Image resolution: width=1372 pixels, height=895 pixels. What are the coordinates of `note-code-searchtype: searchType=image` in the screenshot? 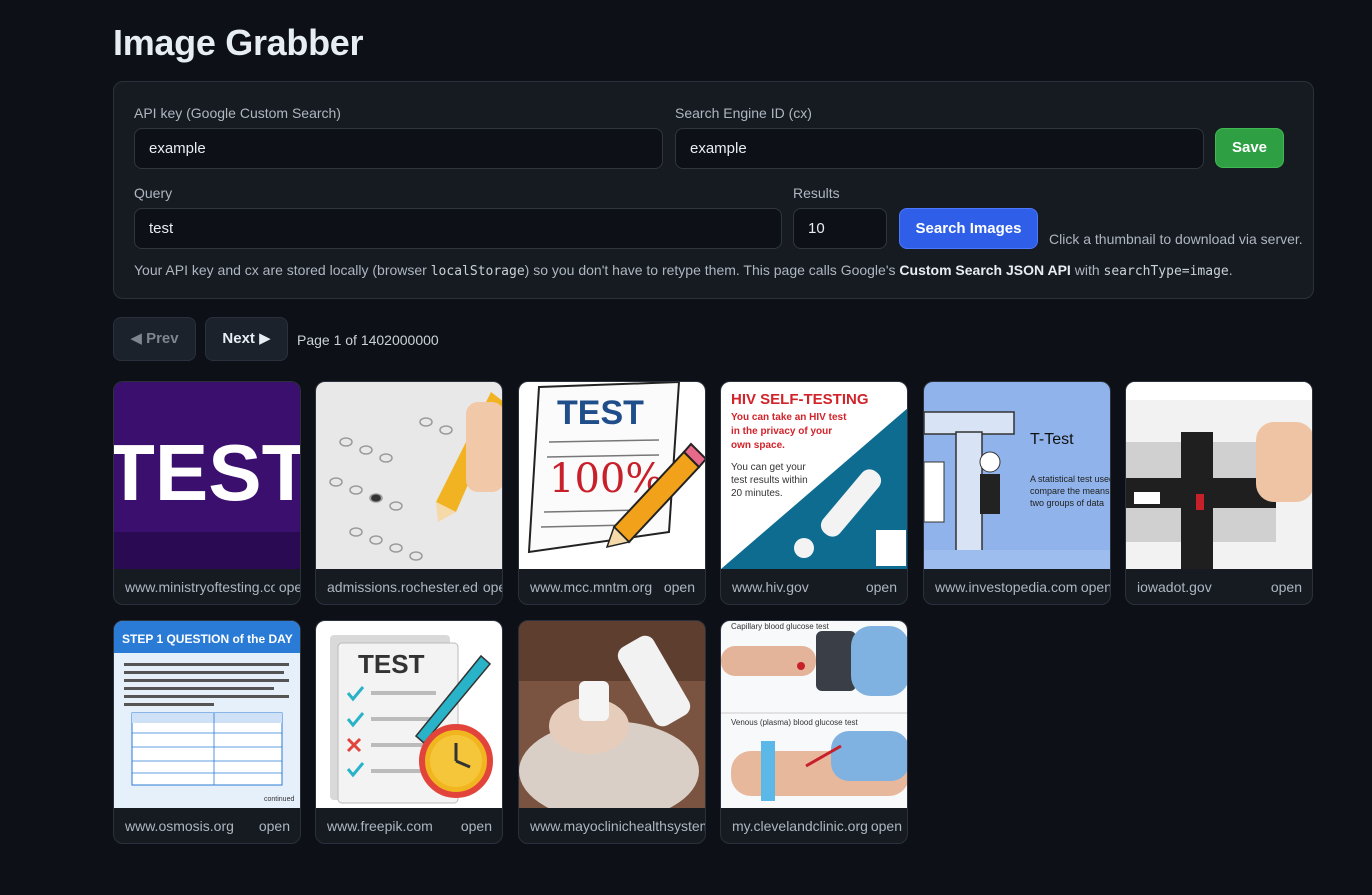 It's located at (1166, 271).